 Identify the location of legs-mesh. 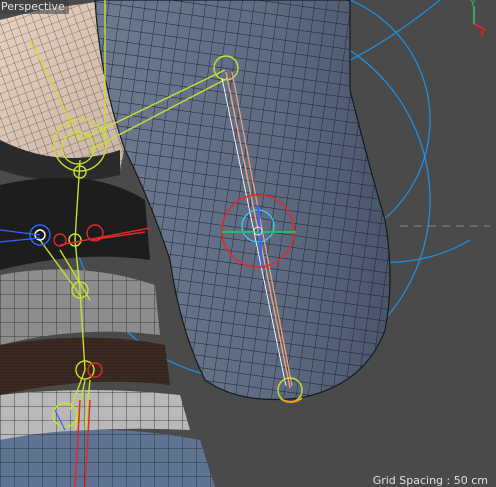
(107, 458).